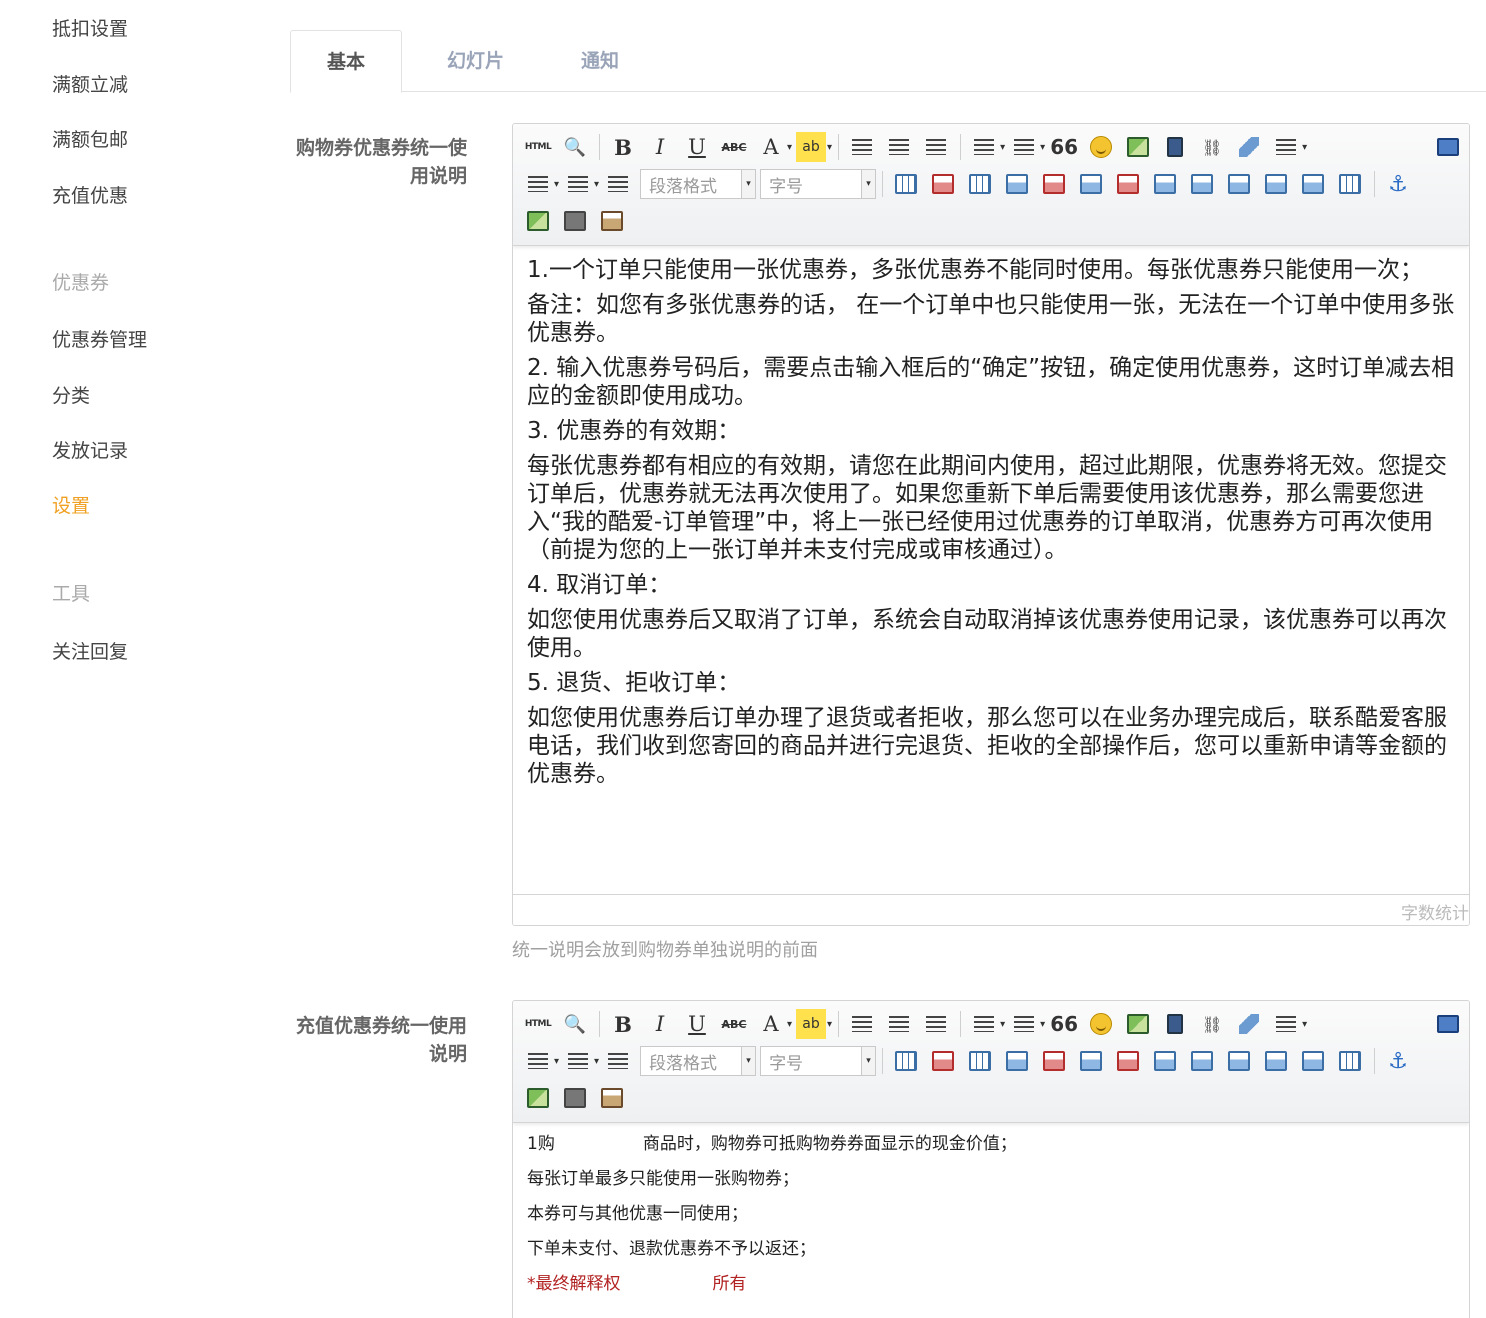 This screenshot has width=1486, height=1318. What do you see at coordinates (600, 61) in the screenshot?
I see `tab-notice: 通知` at bounding box center [600, 61].